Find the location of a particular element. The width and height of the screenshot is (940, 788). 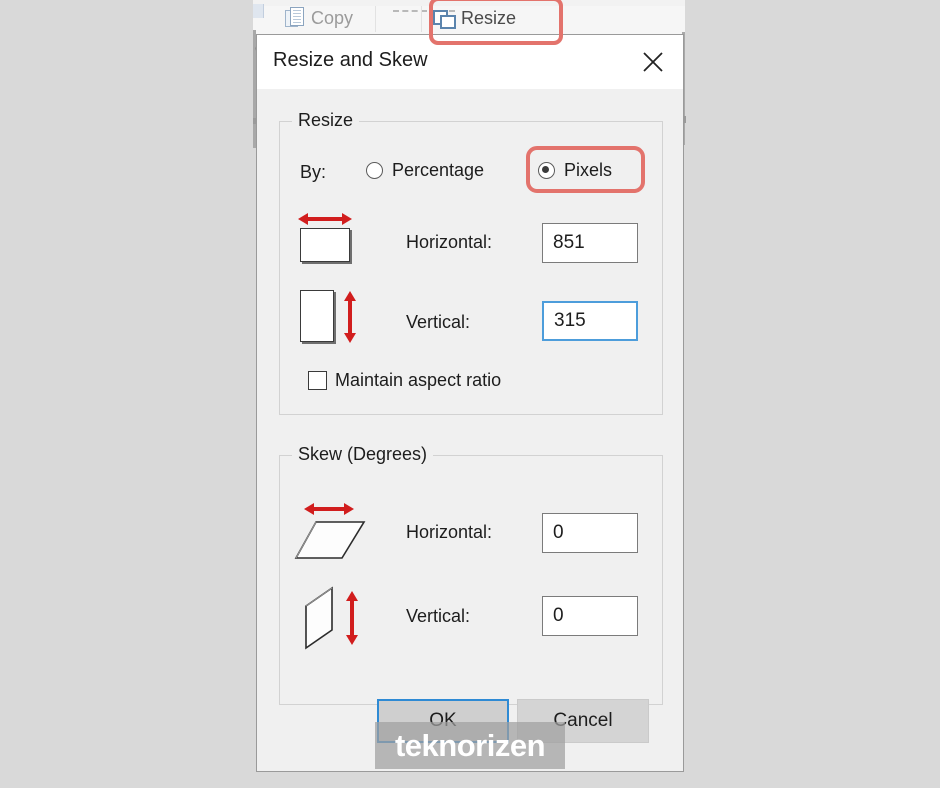

copy-button: Copy is located at coordinates (319, 18).